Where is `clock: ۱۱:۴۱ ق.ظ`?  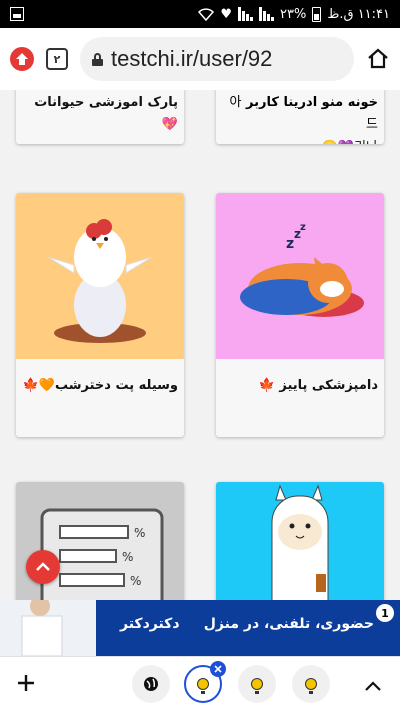
clock: ۱۱:۴۱ ق.ظ is located at coordinates (358, 14).